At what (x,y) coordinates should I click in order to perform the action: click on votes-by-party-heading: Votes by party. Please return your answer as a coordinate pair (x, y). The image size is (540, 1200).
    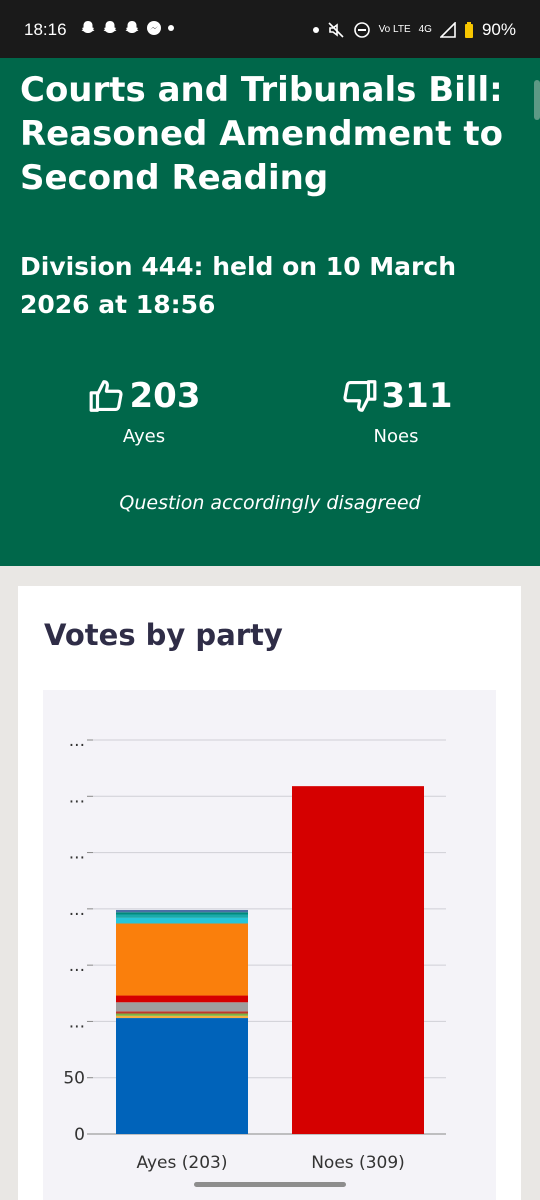
    Looking at the image, I should click on (163, 635).